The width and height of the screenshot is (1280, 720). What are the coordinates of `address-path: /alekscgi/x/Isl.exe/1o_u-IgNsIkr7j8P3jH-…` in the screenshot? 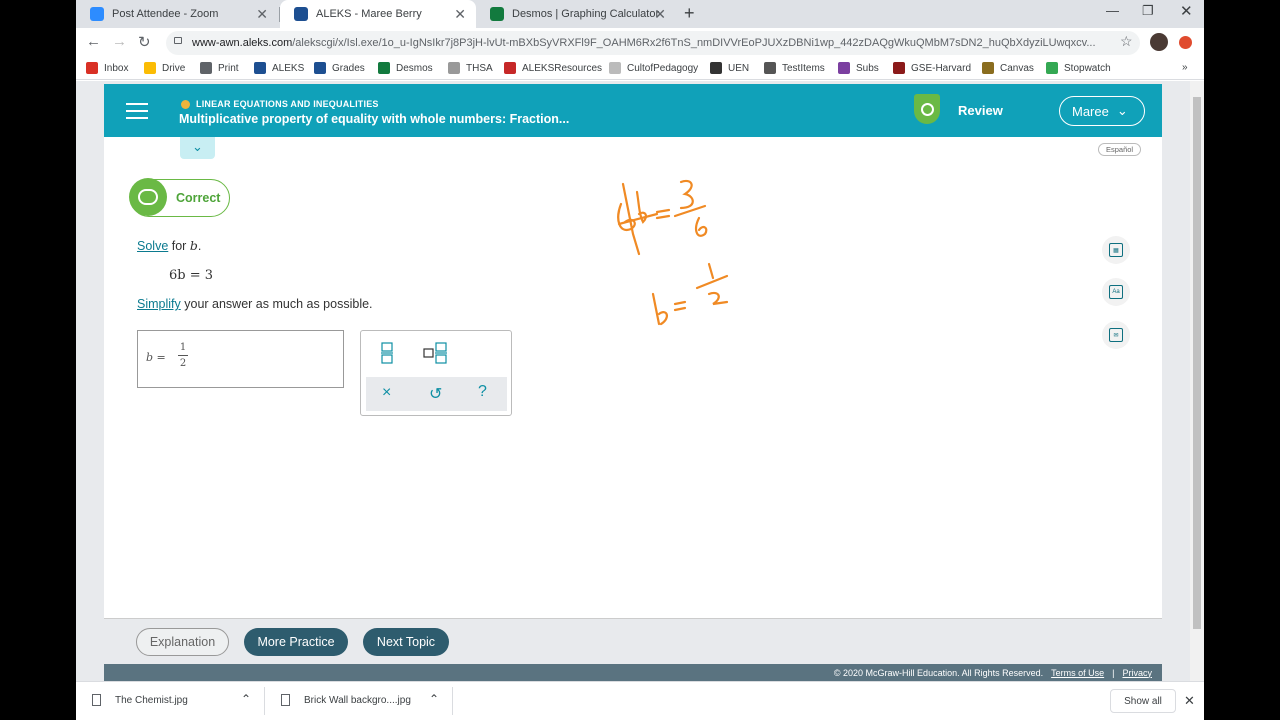 It's located at (694, 43).